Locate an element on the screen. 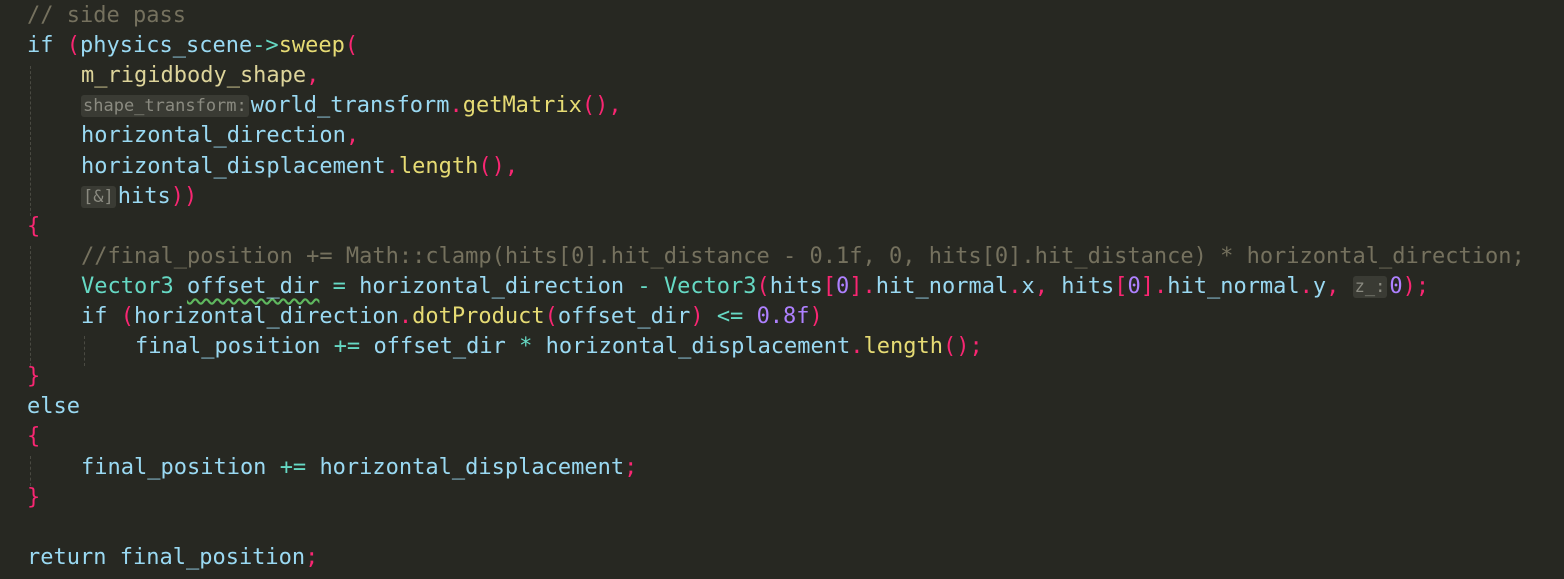  code-token: ; is located at coordinates (631, 467).